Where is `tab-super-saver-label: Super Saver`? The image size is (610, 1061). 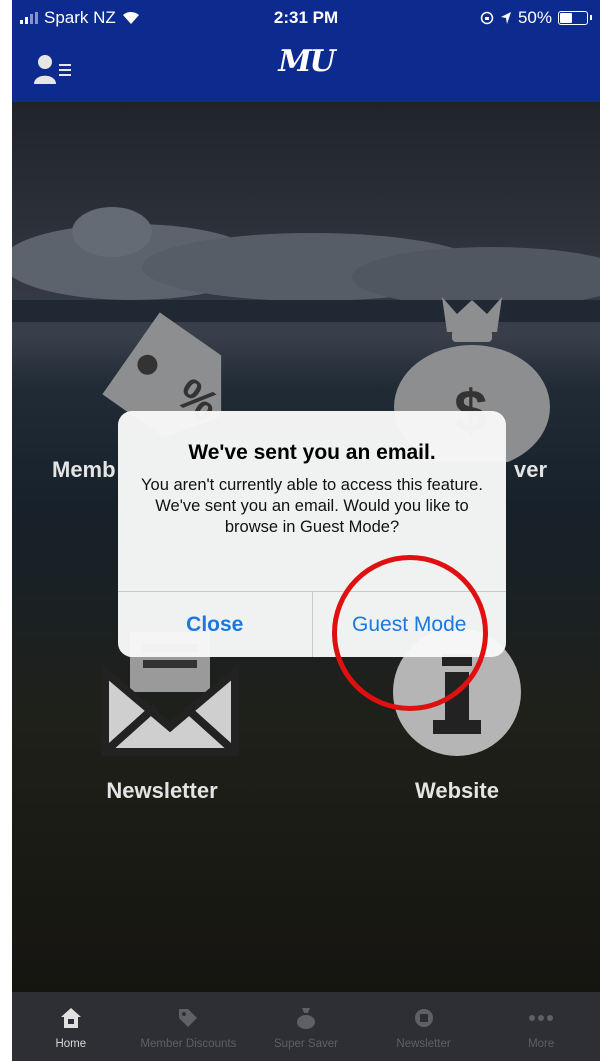
tab-super-saver-label: Super Saver is located at coordinates (306, 1044).